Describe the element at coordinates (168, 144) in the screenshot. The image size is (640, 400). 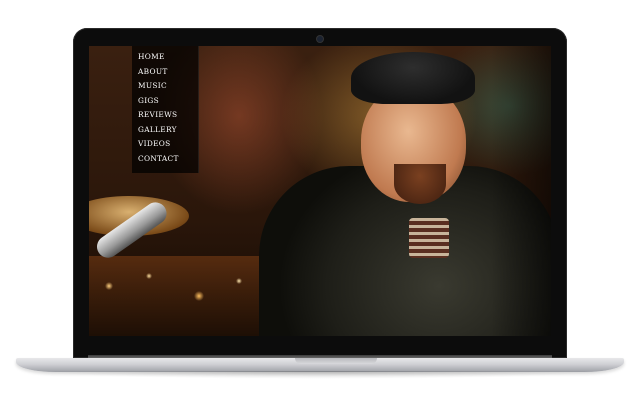
I see `nav-item-videos: VIDEOS` at that location.